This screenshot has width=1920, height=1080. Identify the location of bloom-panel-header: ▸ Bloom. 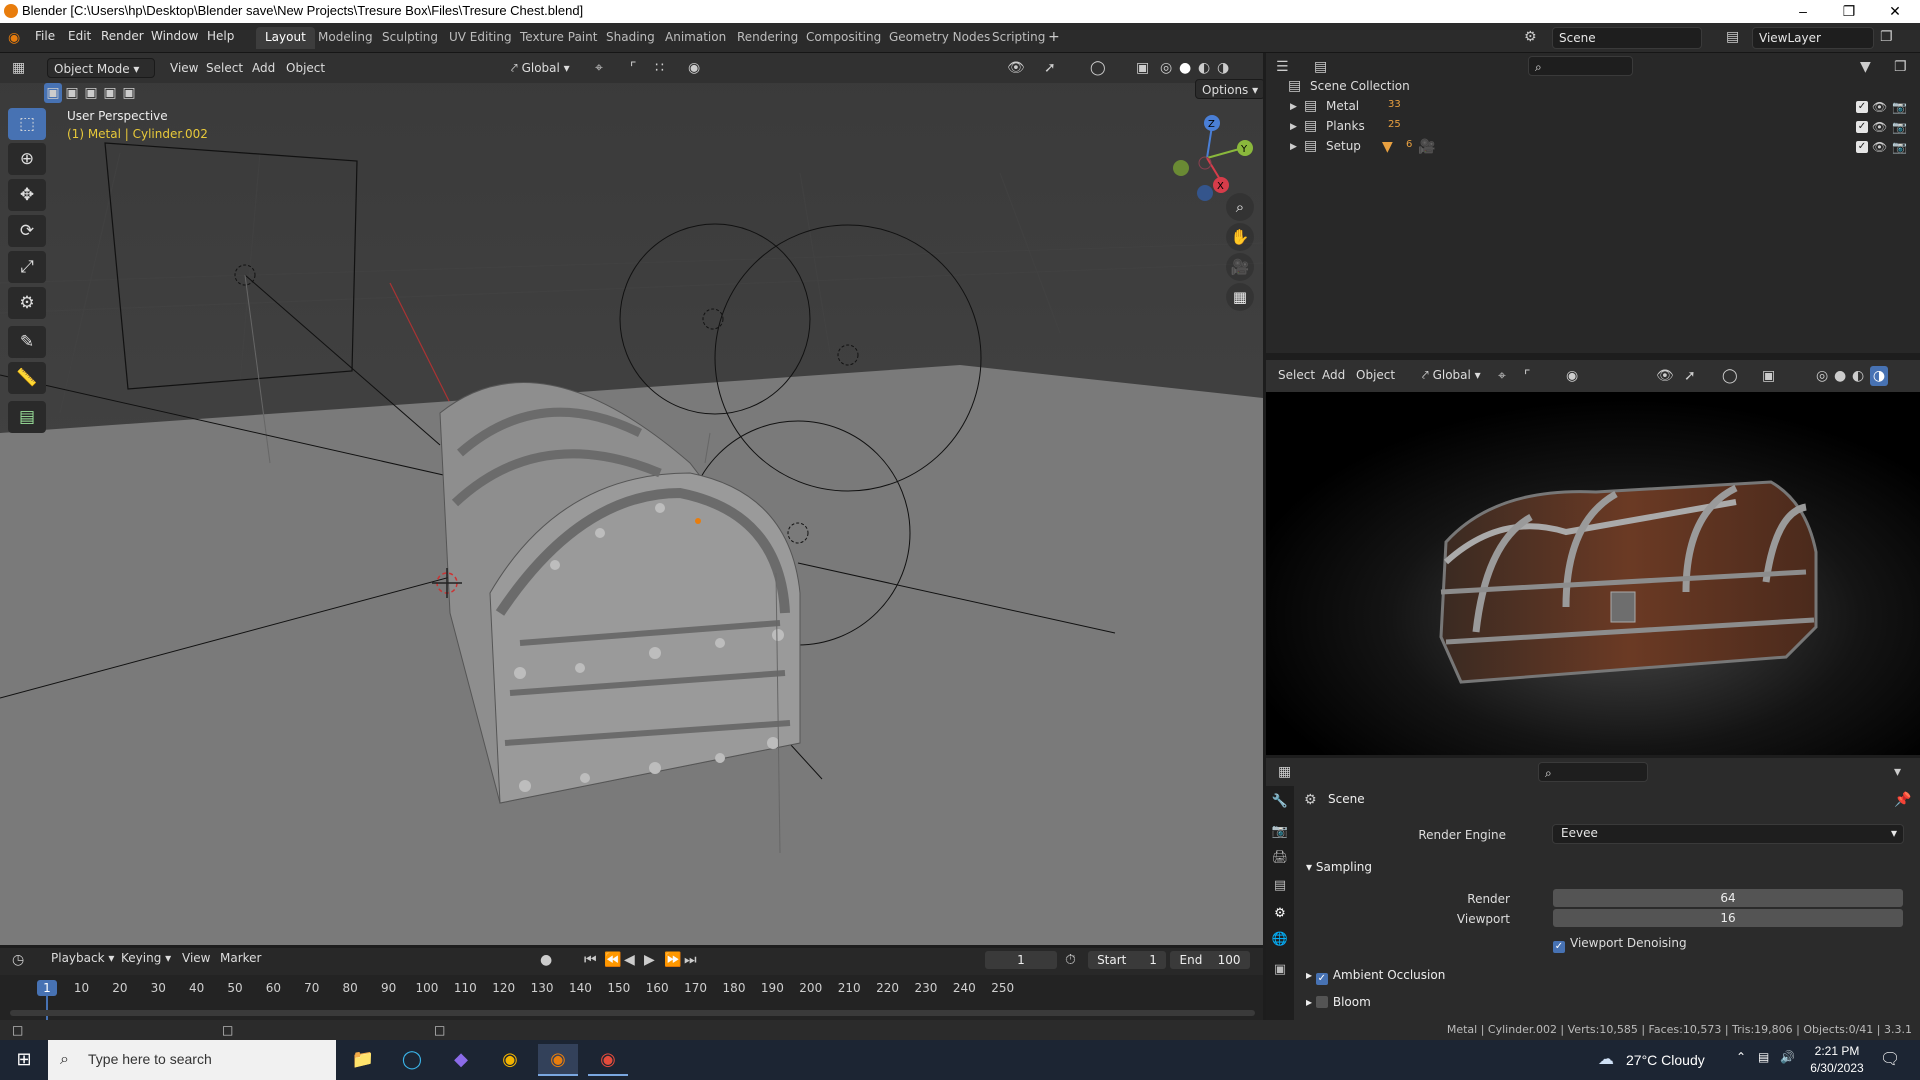
(1606, 1002).